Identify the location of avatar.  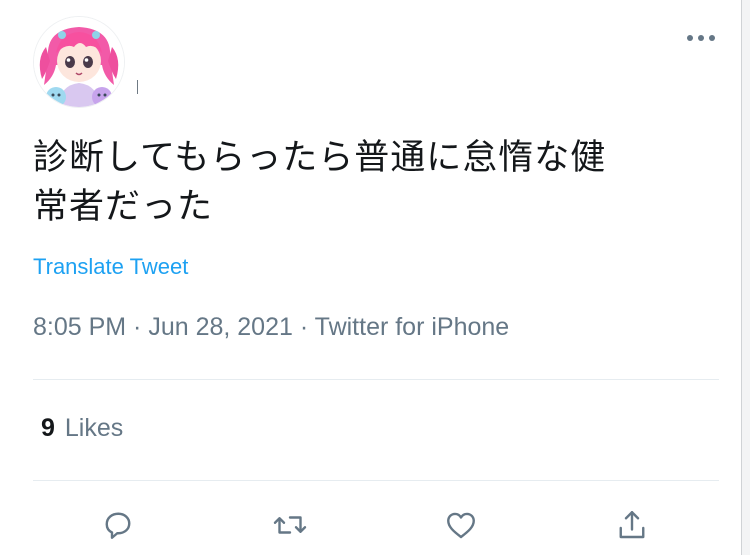
(79, 62).